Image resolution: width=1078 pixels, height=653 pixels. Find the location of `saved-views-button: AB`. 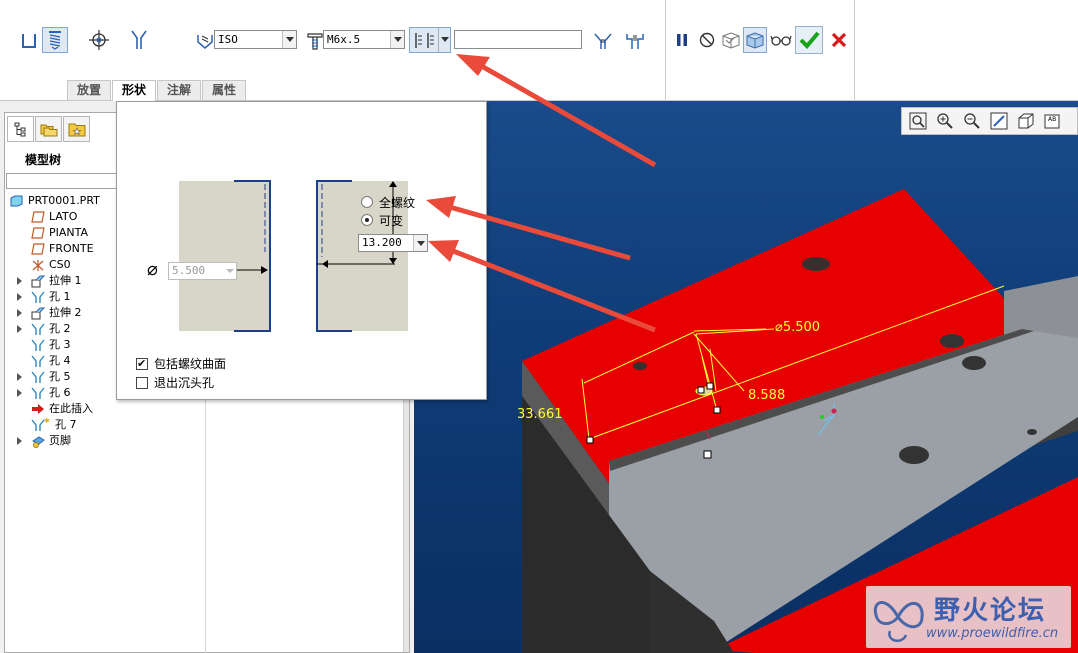

saved-views-button: AB is located at coordinates (1053, 121).